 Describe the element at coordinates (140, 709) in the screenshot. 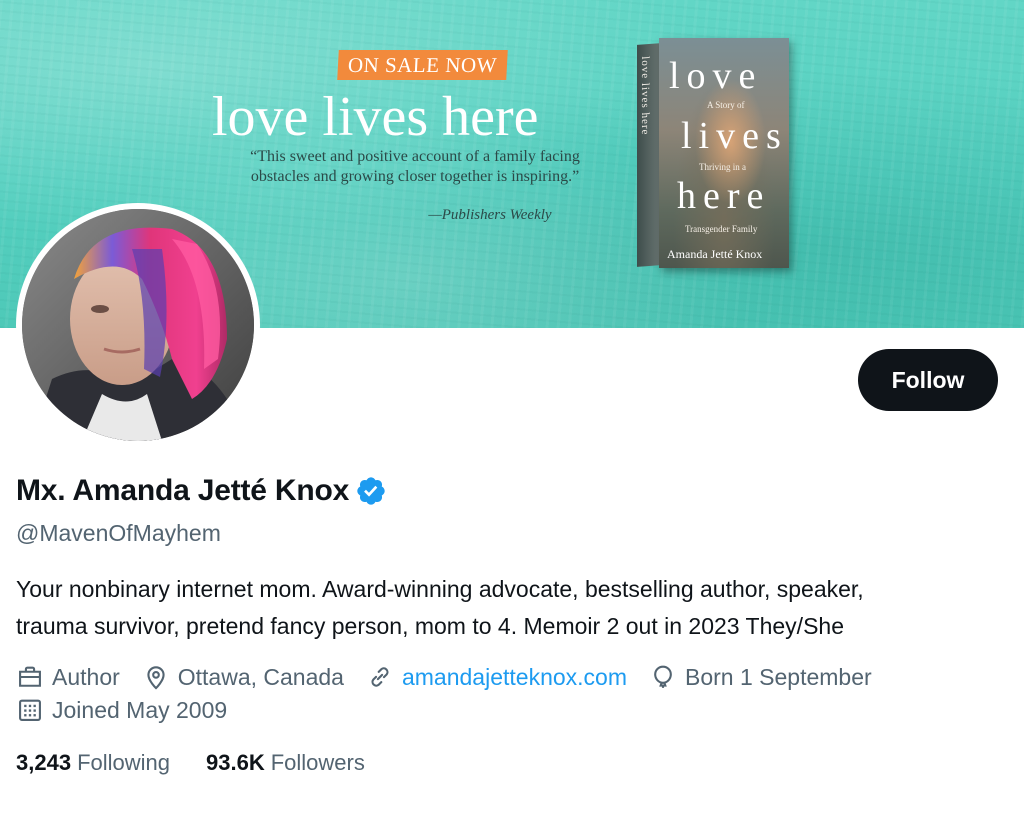

I see `joined-label: Joined May 2009` at that location.